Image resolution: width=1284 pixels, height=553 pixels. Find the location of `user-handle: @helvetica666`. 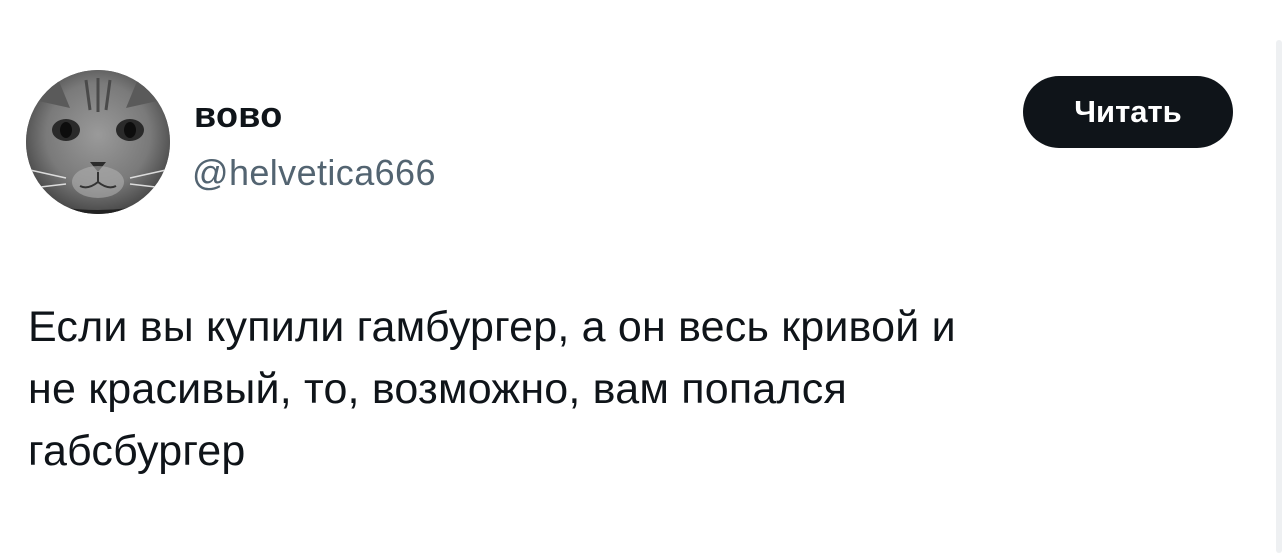

user-handle: @helvetica666 is located at coordinates (314, 173).